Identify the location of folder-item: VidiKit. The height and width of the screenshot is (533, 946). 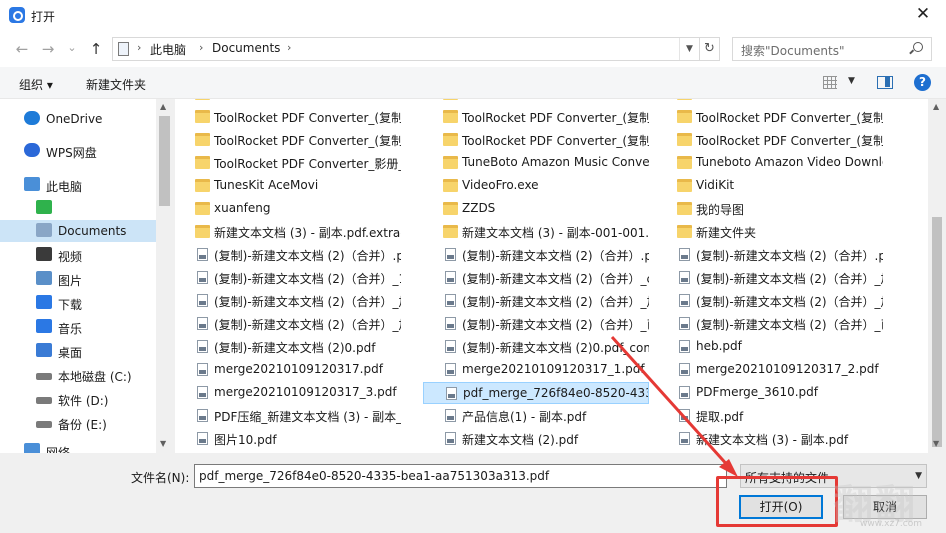
(770, 186).